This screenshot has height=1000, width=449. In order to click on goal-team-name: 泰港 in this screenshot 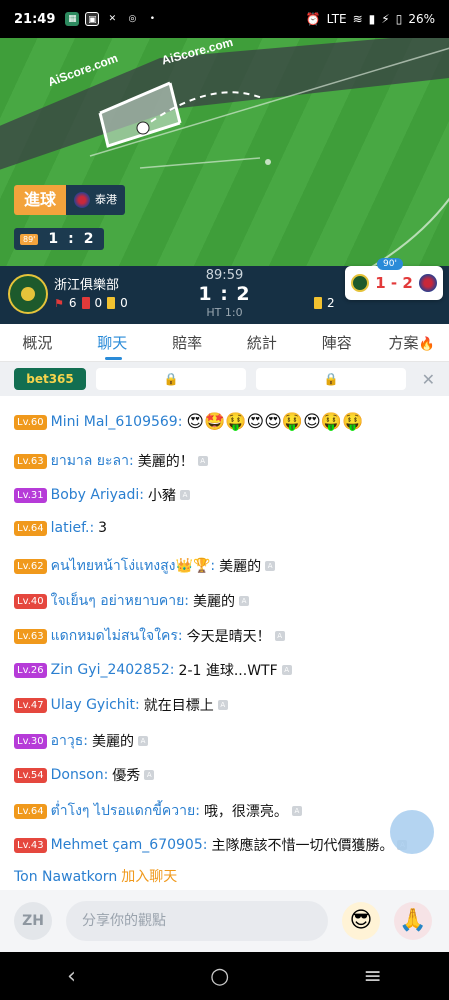, I will do `click(106, 199)`.